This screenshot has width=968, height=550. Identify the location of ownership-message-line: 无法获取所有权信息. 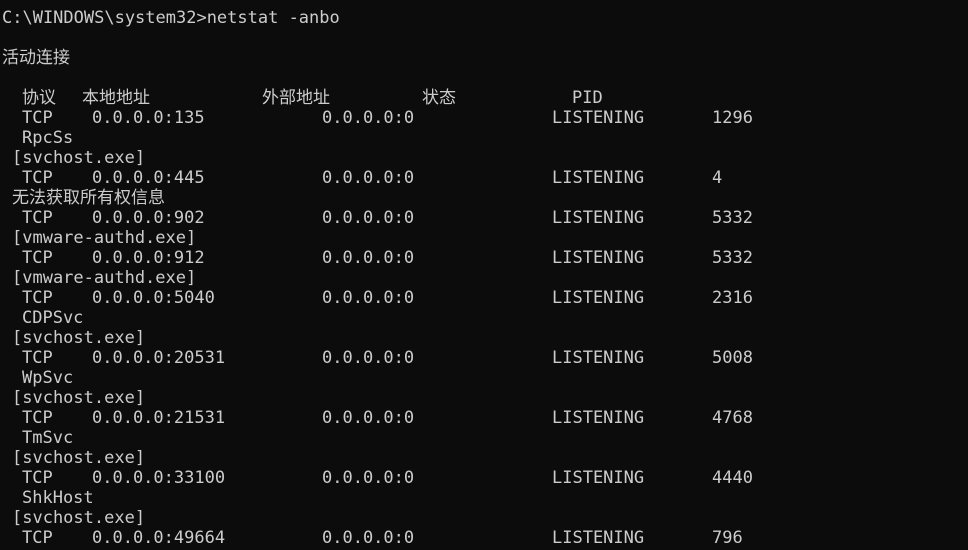
(82, 198).